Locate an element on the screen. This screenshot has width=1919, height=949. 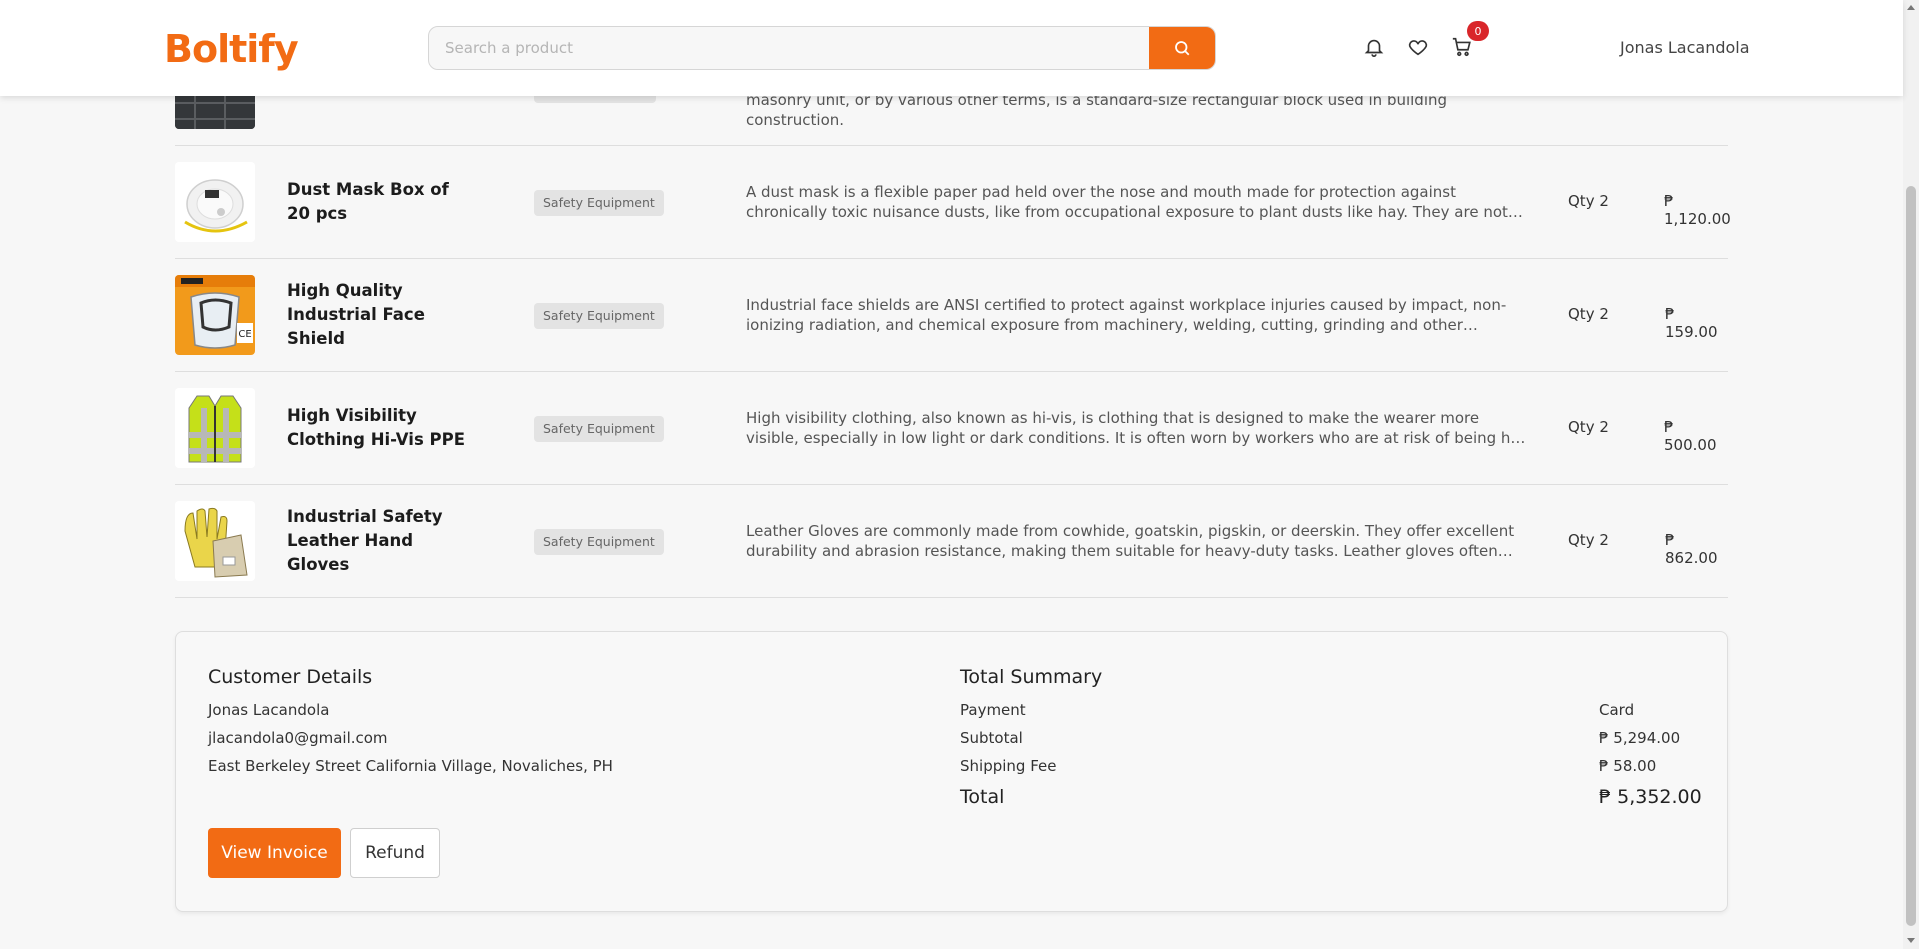
page-scrollbar is located at coordinates (1911, 474).